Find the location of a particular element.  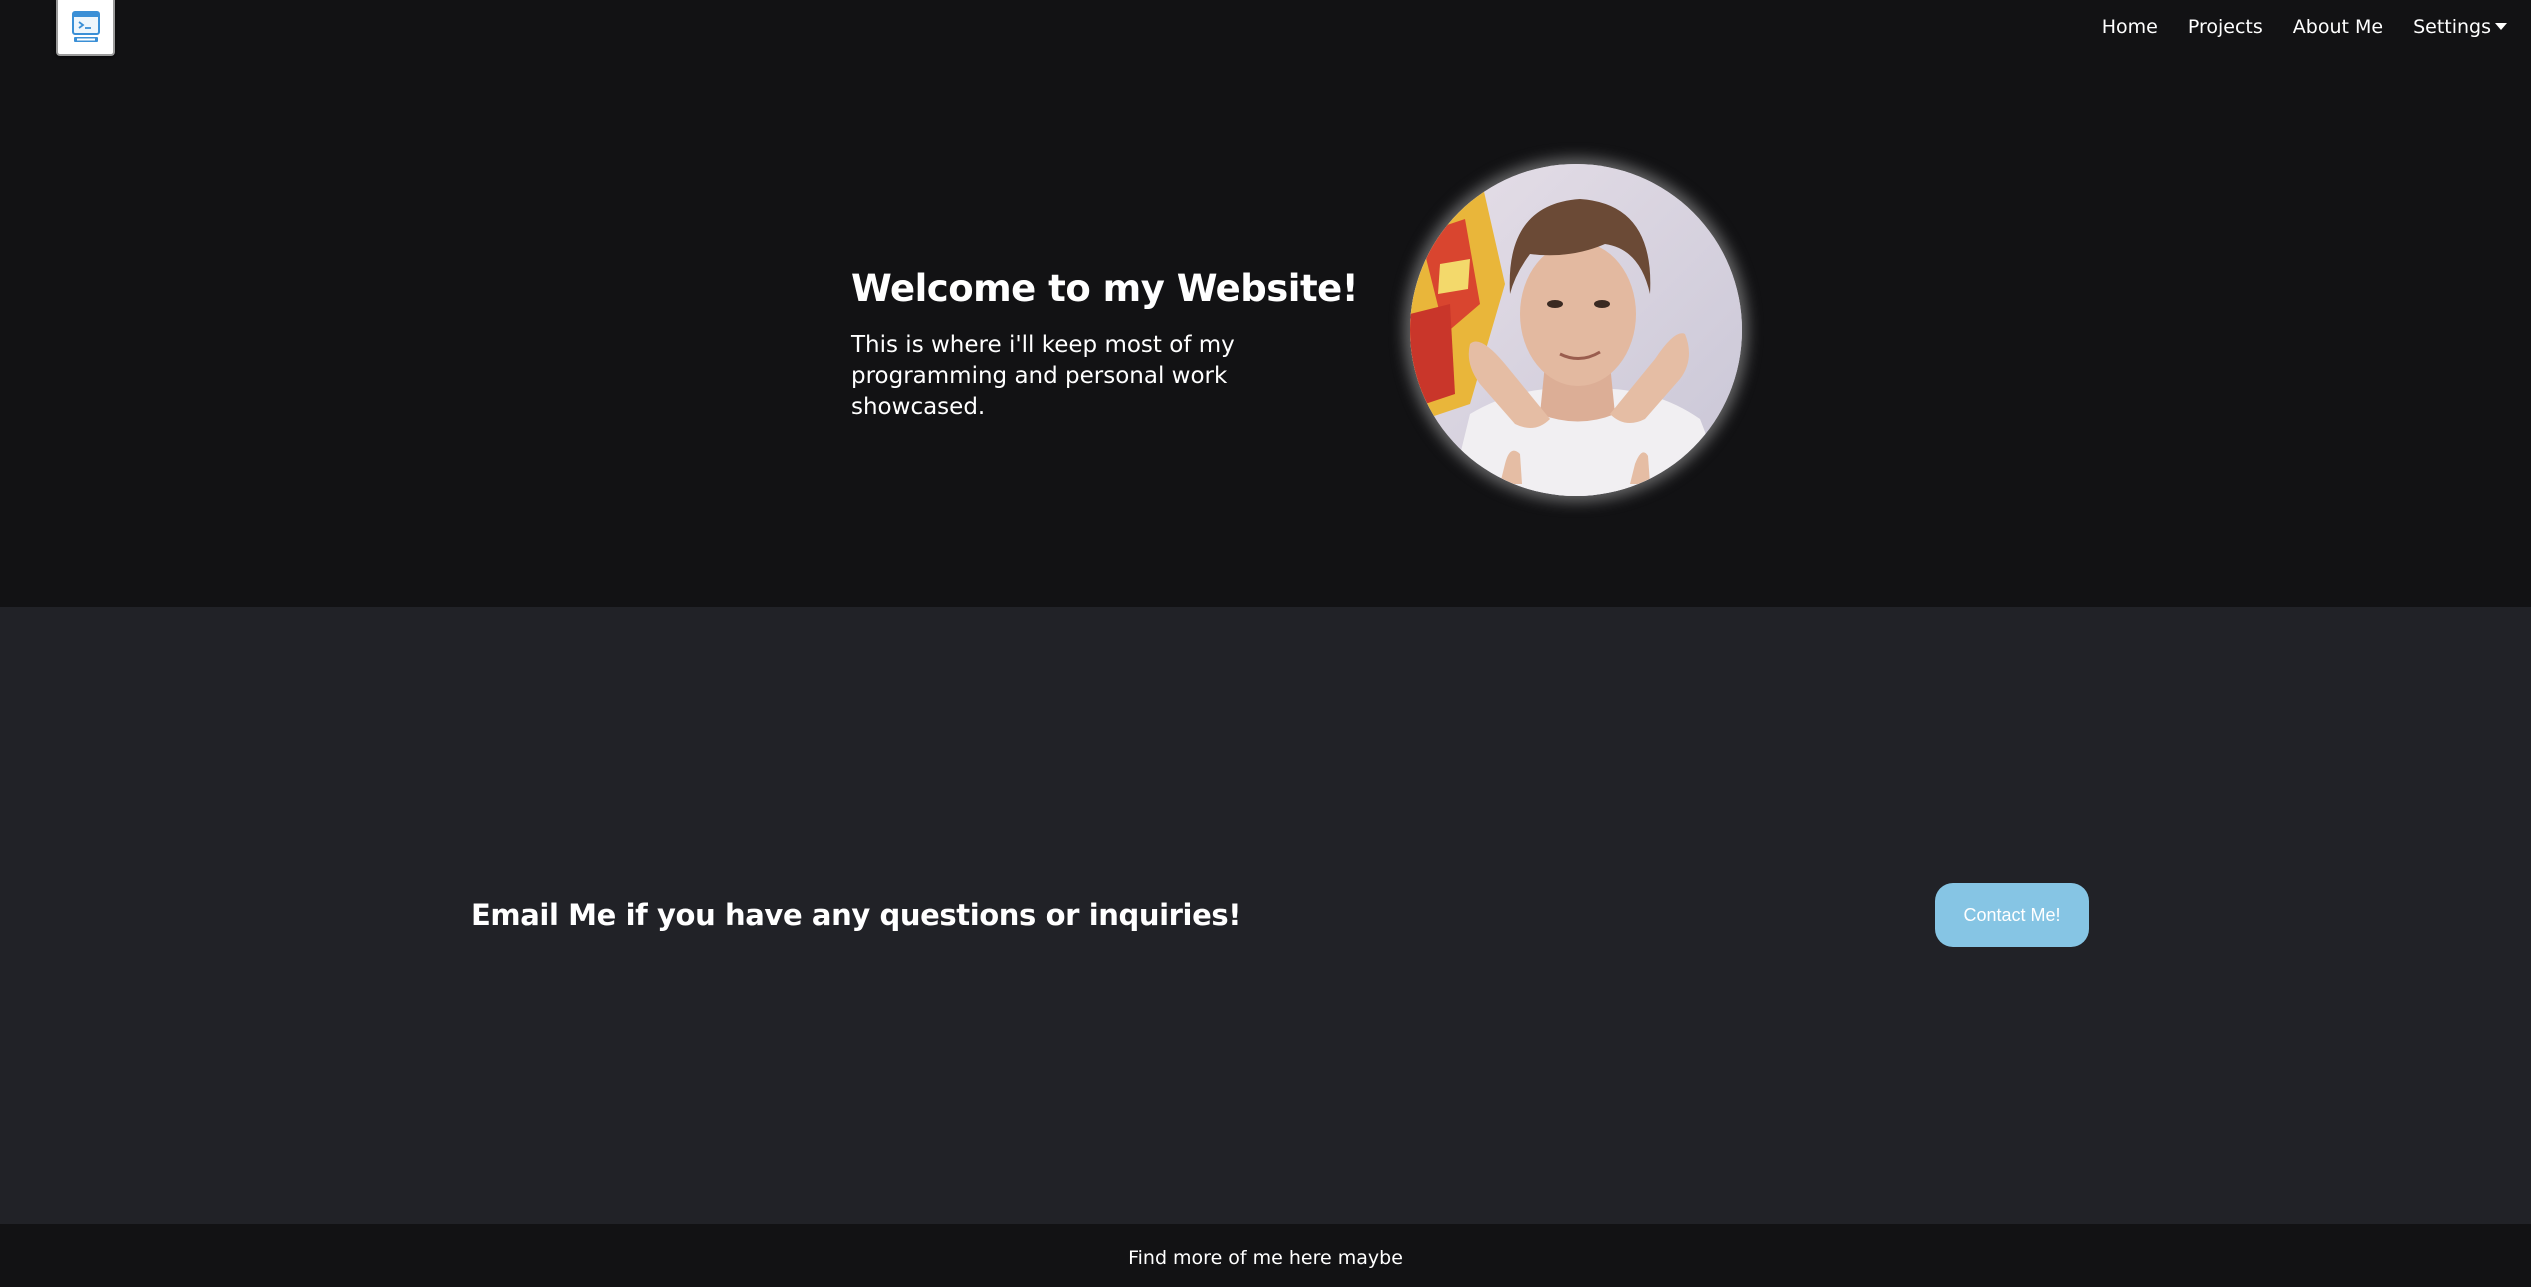

profile-photo-image is located at coordinates (1576, 330).